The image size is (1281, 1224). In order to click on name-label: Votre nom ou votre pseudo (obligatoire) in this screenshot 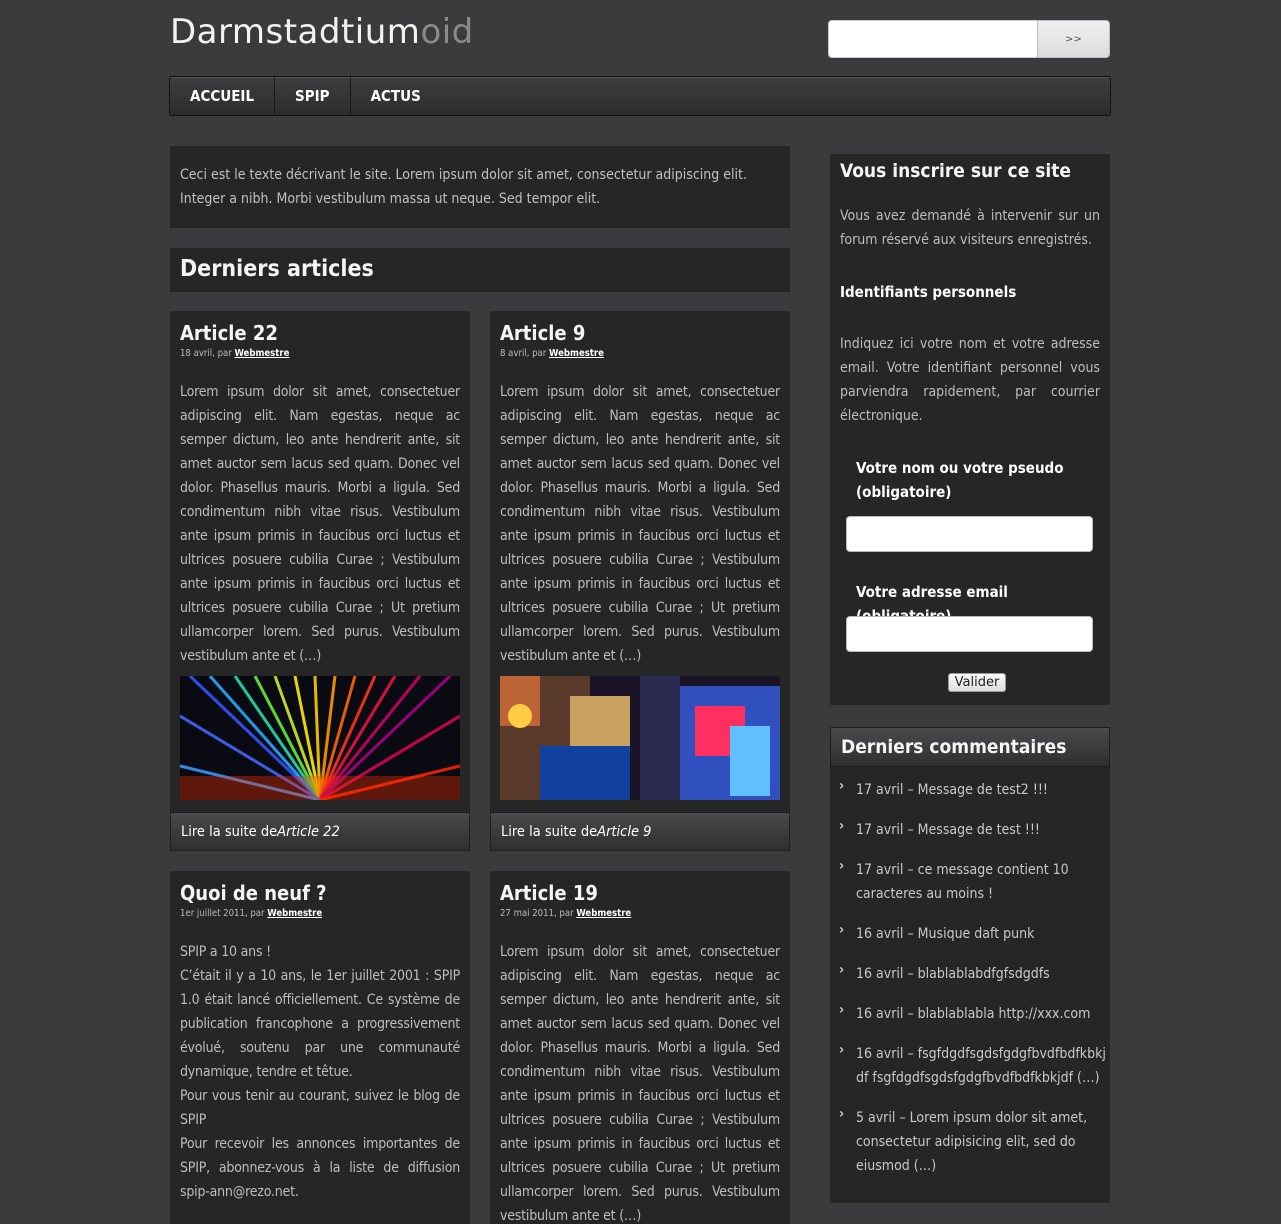, I will do `click(960, 480)`.